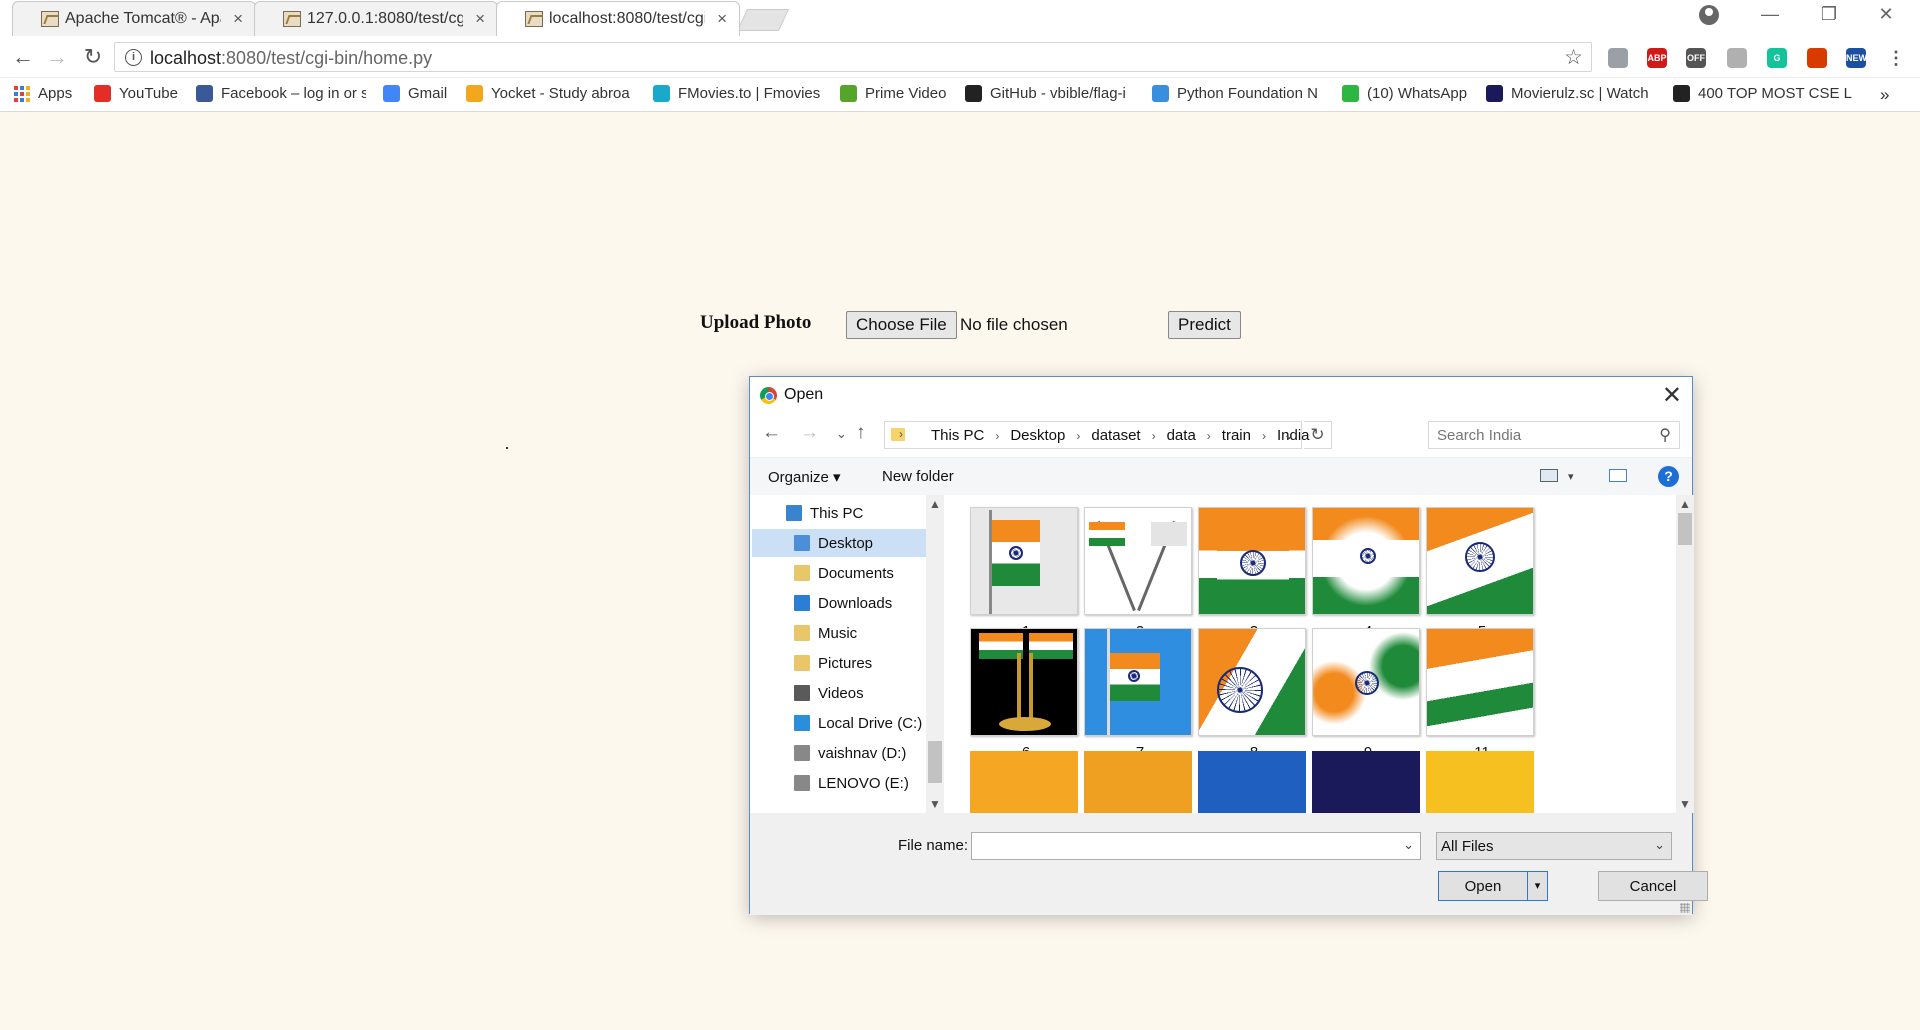 This screenshot has height=1030, width=1920. Describe the element at coordinates (1737, 58) in the screenshot. I see `extension-icon` at that location.